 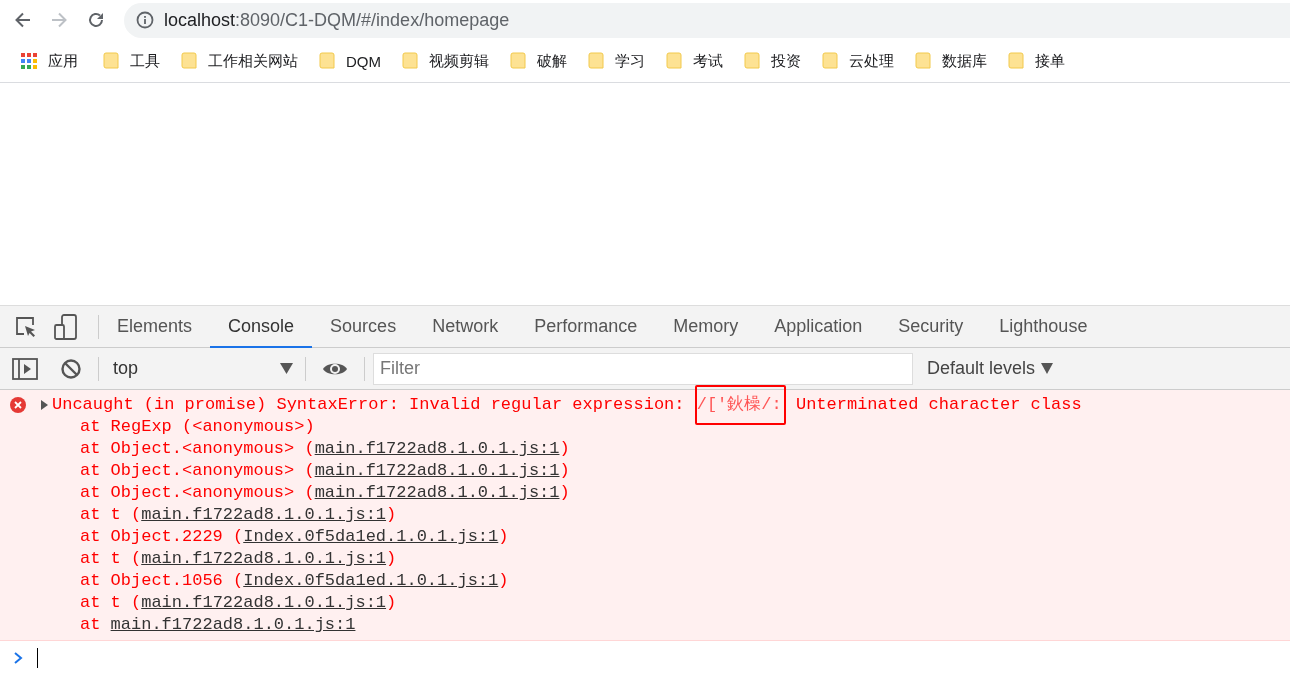 What do you see at coordinates (131, 61) in the screenshot?
I see `bookmark: 工具` at bounding box center [131, 61].